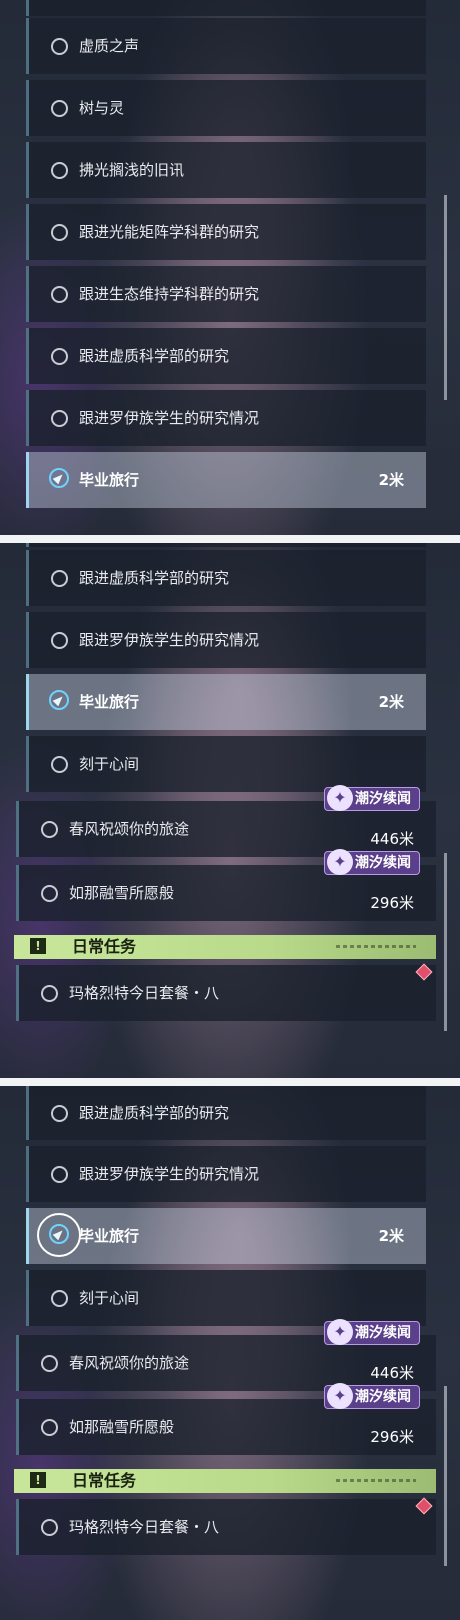 This screenshot has height=1620, width=460. What do you see at coordinates (169, 232) in the screenshot?
I see `quest-label: 跟进光能矩阵学科群的研究` at bounding box center [169, 232].